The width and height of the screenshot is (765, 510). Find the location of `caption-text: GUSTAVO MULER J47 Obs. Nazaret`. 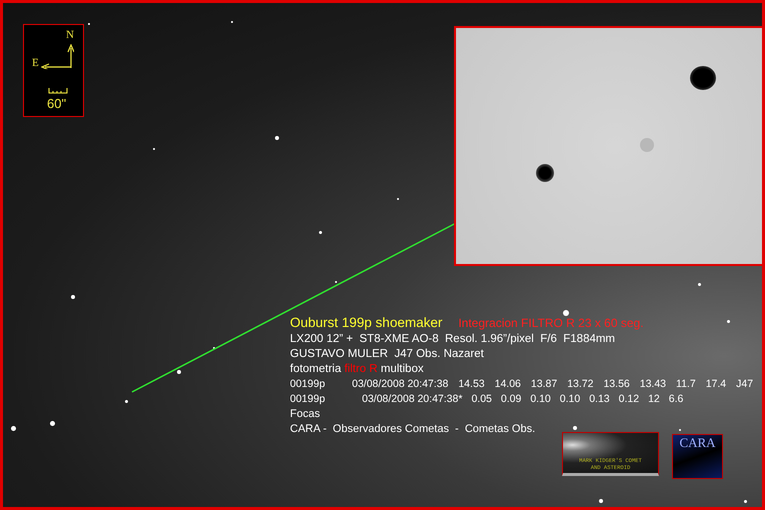

caption-text: GUSTAVO MULER J47 Obs. Nazaret is located at coordinates (387, 354).